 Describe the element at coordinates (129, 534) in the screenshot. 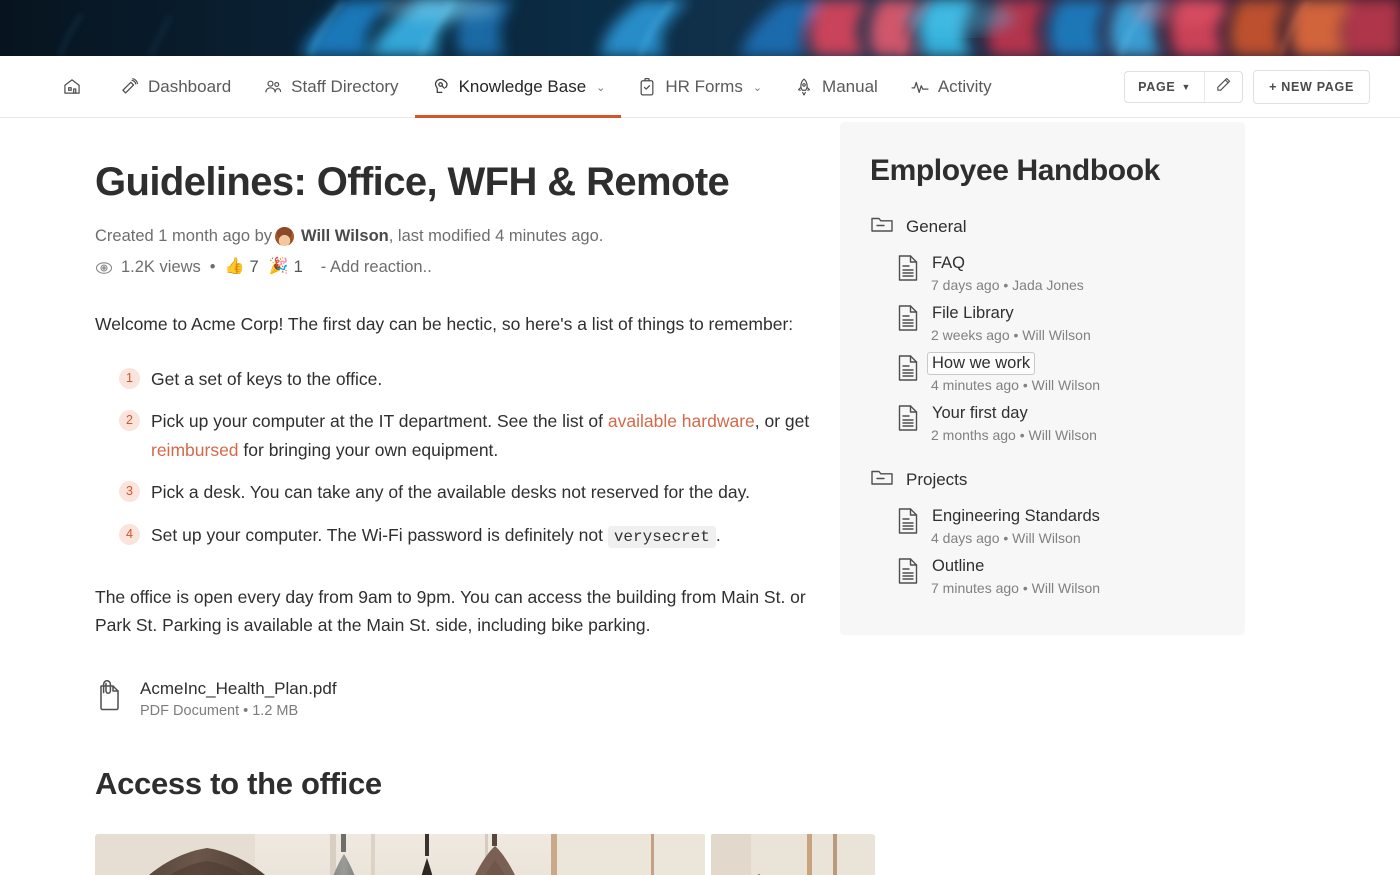

I see `step-number: 4` at that location.